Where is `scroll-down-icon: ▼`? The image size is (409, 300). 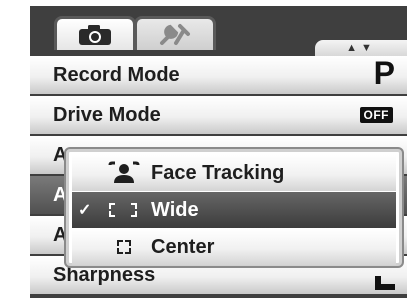
scroll-down-icon: ▼ is located at coordinates (368, 48).